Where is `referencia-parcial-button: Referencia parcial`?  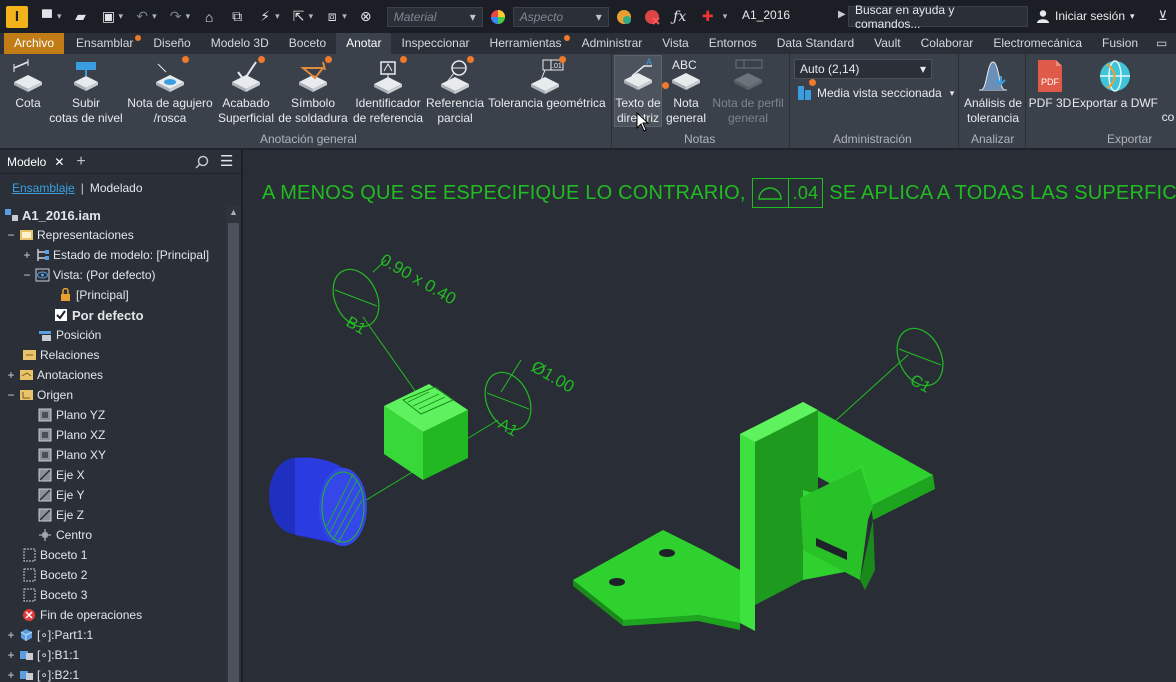 referencia-parcial-button: Referencia parcial is located at coordinates (455, 91).